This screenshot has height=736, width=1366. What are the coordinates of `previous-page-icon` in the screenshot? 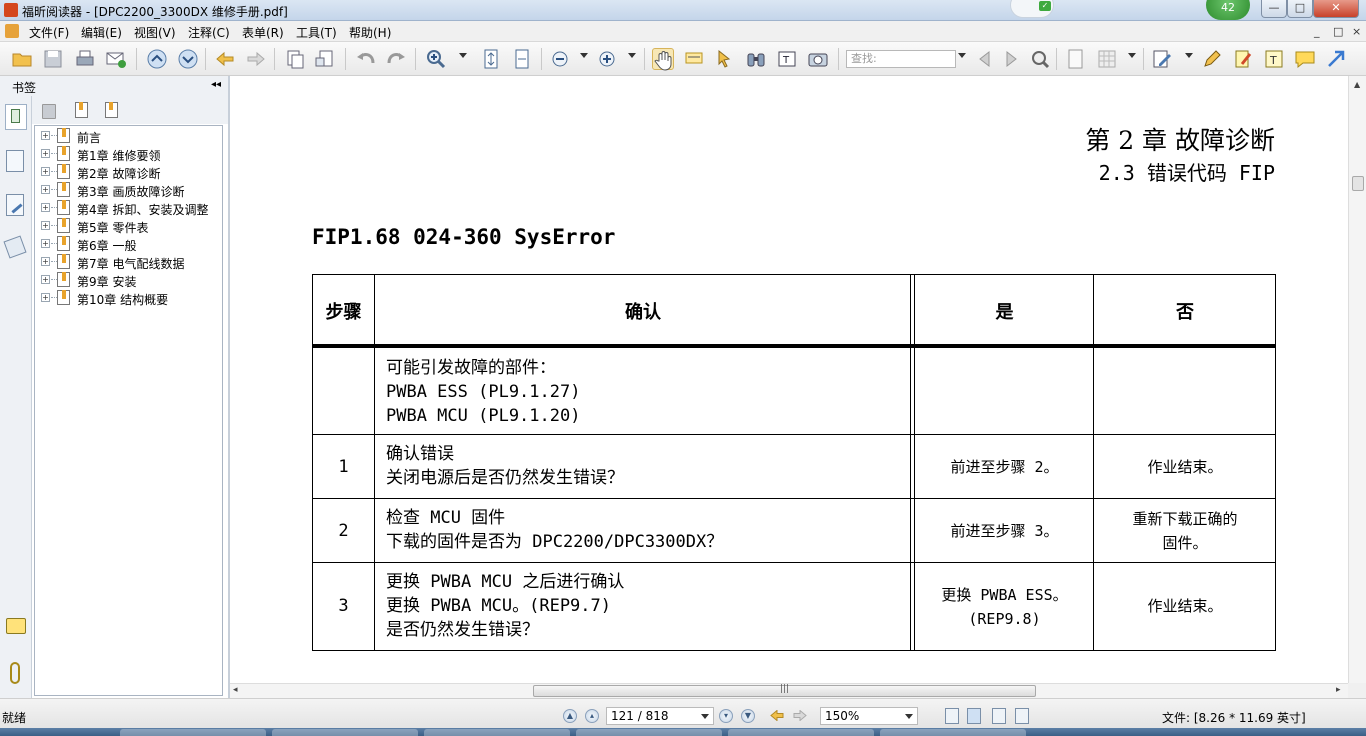 It's located at (157, 59).